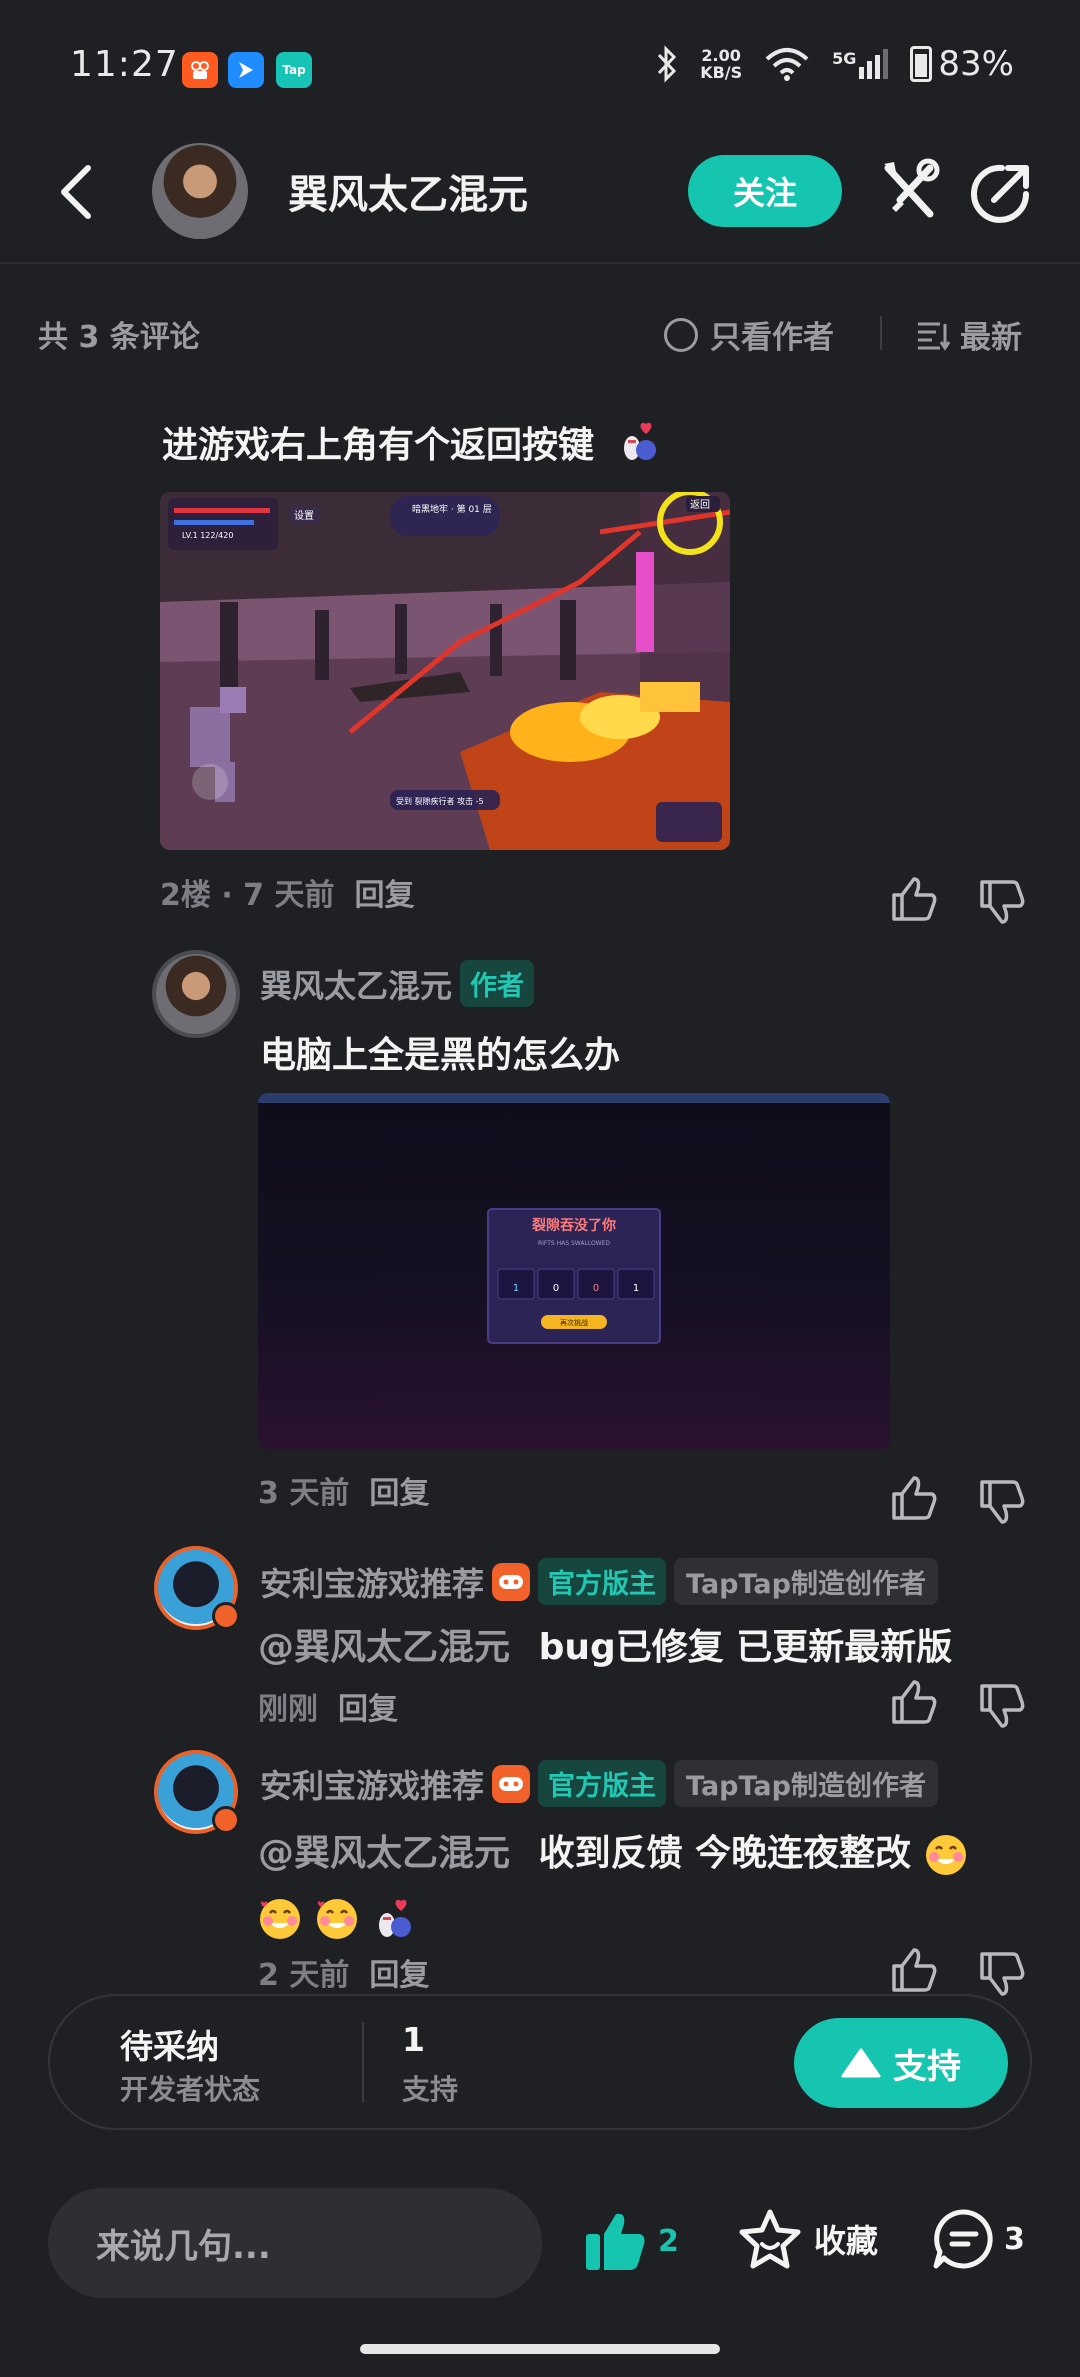 The height and width of the screenshot is (2377, 1080). Describe the element at coordinates (497, 983) in the screenshot. I see `author-badge: 作者` at that location.